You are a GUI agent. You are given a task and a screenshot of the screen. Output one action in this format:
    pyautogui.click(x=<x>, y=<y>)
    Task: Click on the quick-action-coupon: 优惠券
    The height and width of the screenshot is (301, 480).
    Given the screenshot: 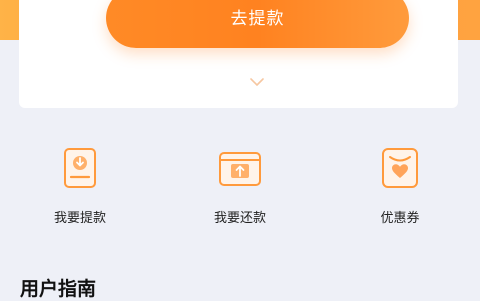 What is the action you would take?
    pyautogui.click(x=400, y=185)
    